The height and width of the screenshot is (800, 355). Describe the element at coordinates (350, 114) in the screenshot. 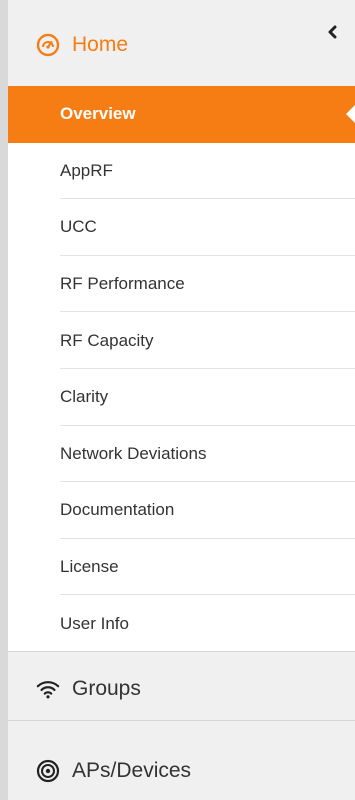

I see `active-indicator-arrow` at that location.